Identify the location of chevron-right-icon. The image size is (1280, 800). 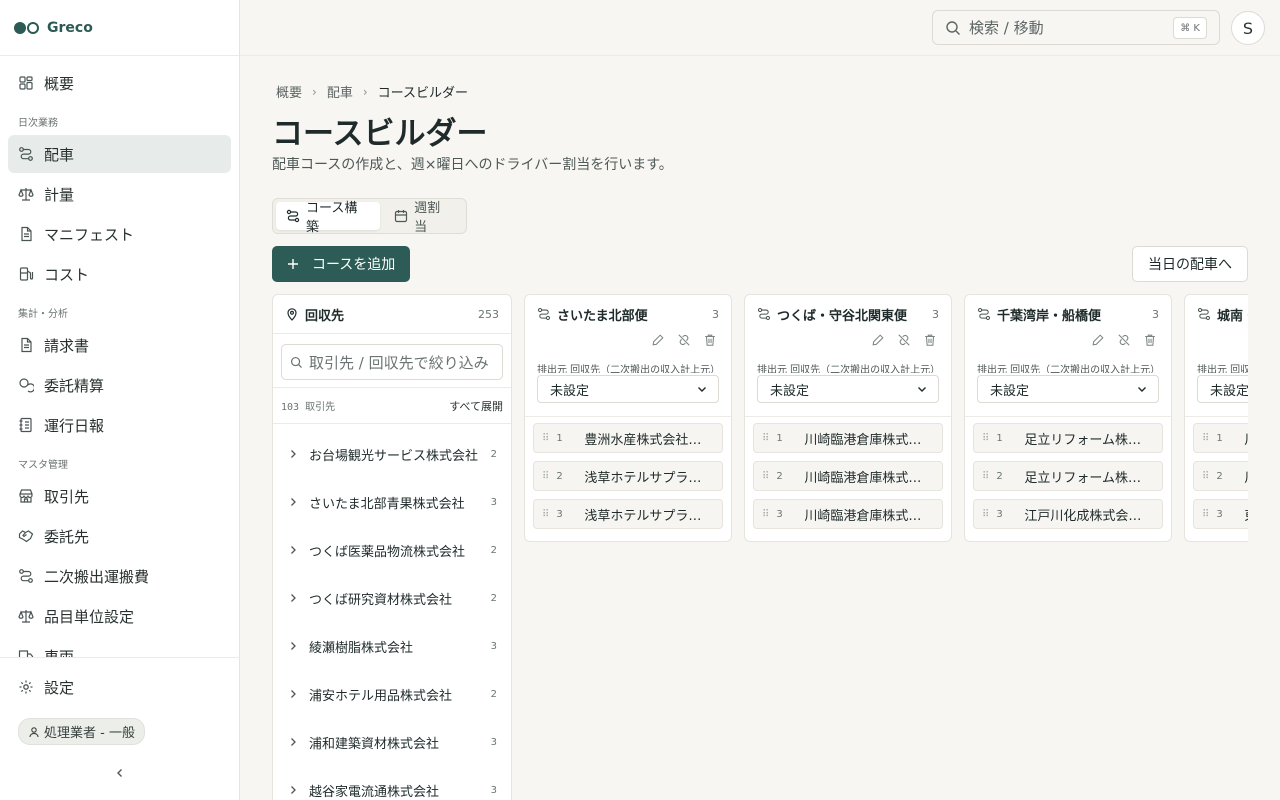
(293, 742).